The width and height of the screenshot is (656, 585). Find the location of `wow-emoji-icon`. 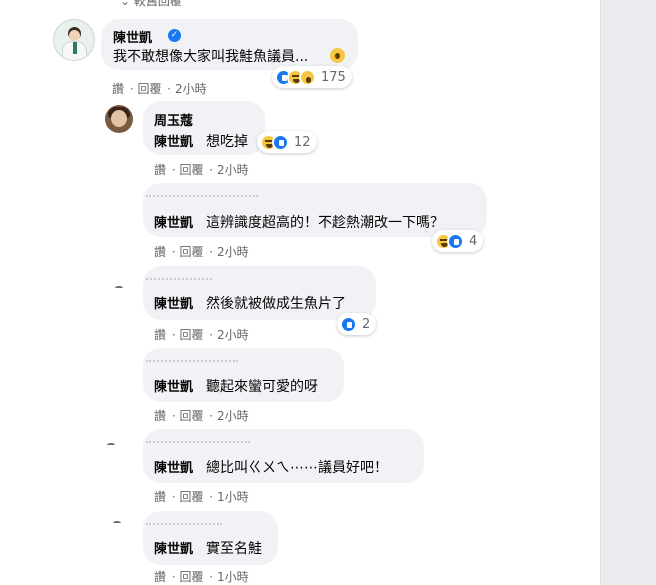

wow-emoji-icon is located at coordinates (337, 55).